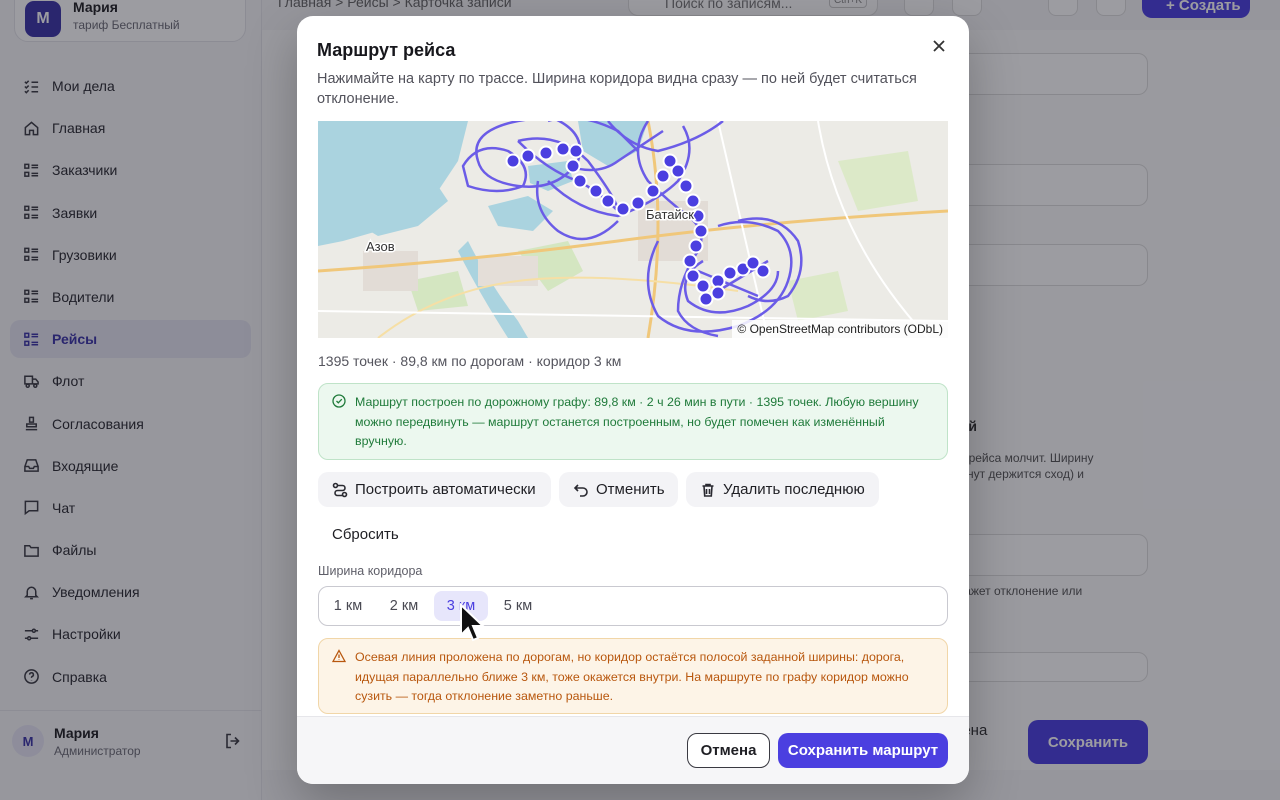 The width and height of the screenshot is (1280, 800). I want to click on undo-label: Отменить, so click(630, 489).